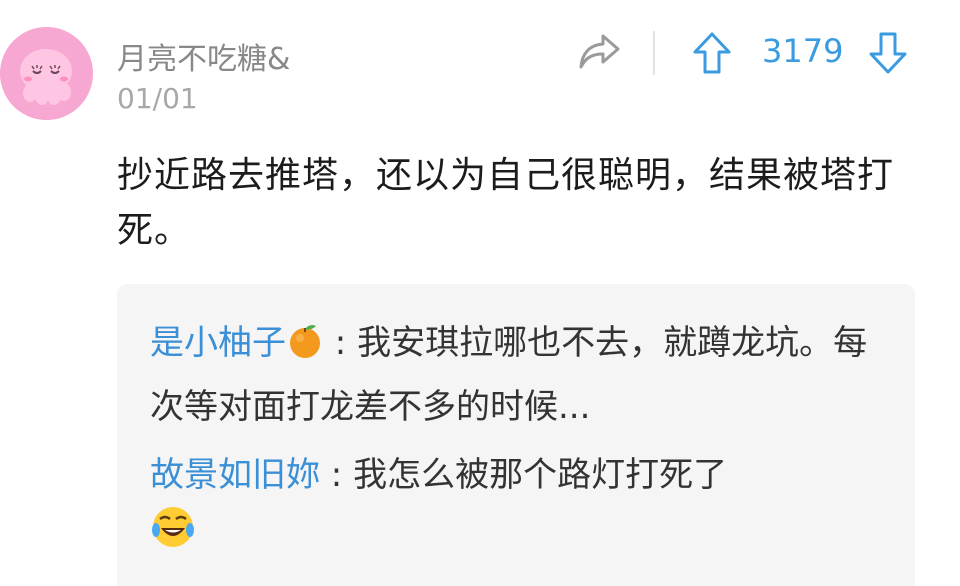 This screenshot has width=960, height=586. Describe the element at coordinates (540, 475) in the screenshot. I see `reply-text: 我怎么被那个路灯打死了` at that location.